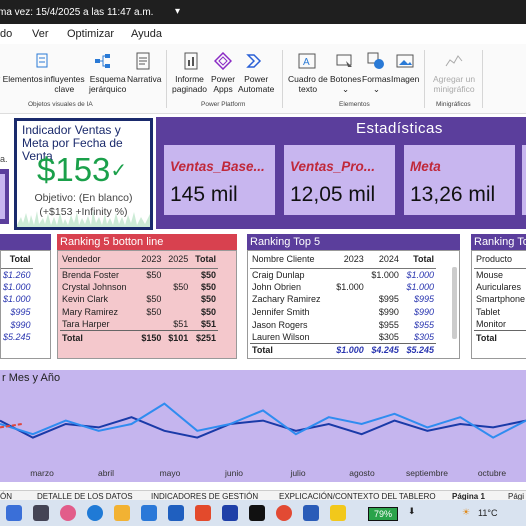 The height and width of the screenshot is (526, 526). What do you see at coordinates (516, 496) in the screenshot?
I see `page-tab: Pági` at bounding box center [516, 496].